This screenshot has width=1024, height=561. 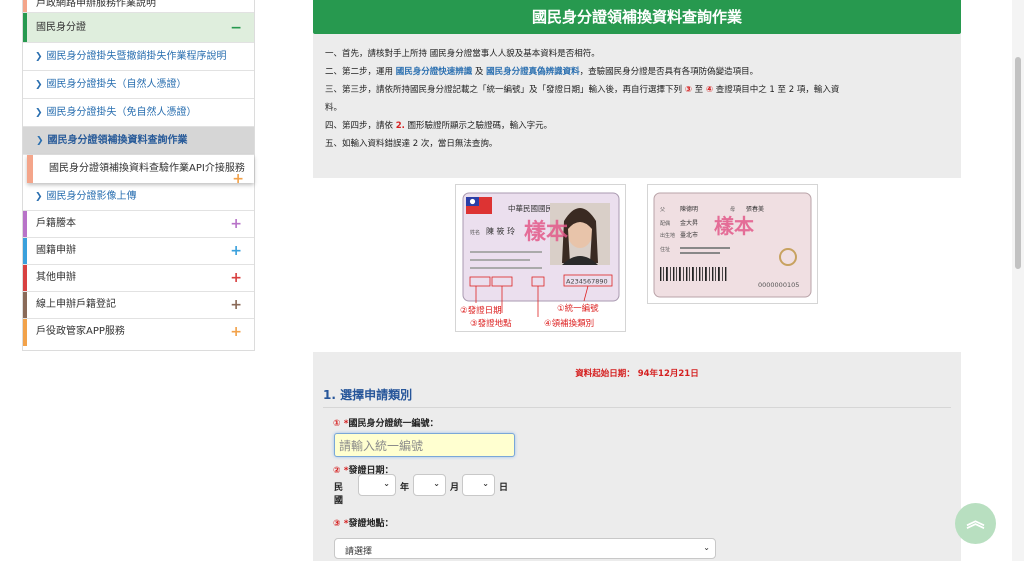 What do you see at coordinates (455, 488) in the screenshot?
I see `month-unit: 月` at bounding box center [455, 488].